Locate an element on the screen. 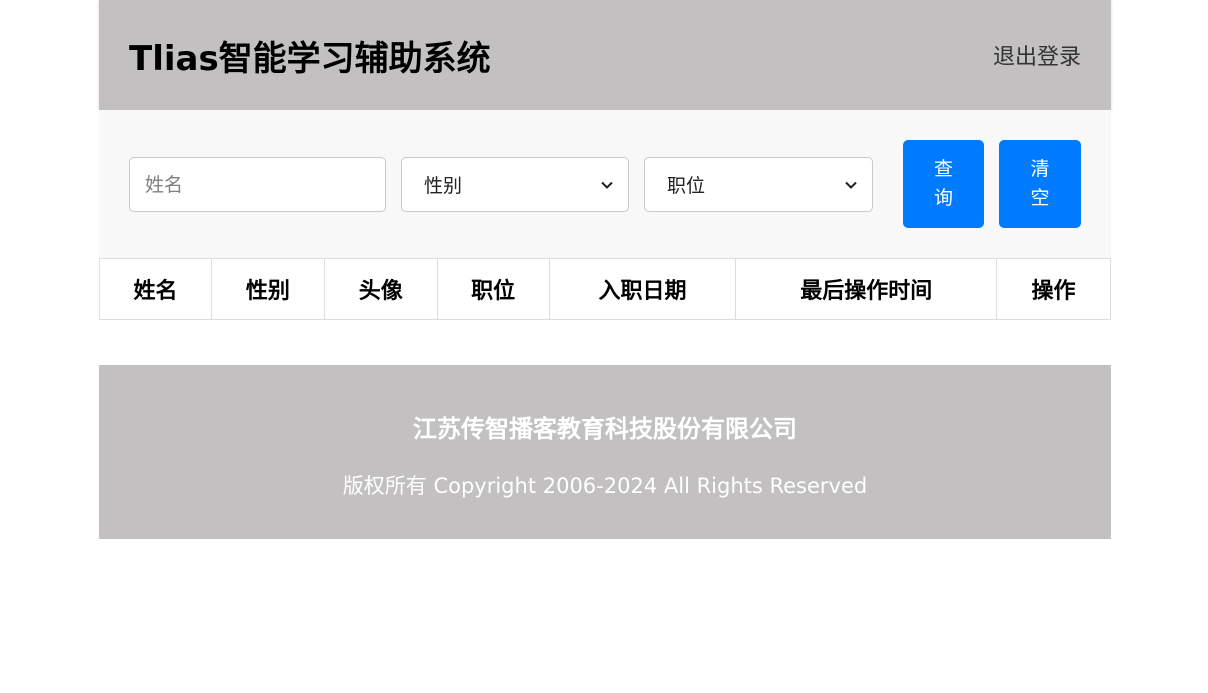 This screenshot has width=1208, height=693. footer-company: 江苏传智播客教育科技股份有限公司 is located at coordinates (605, 429).